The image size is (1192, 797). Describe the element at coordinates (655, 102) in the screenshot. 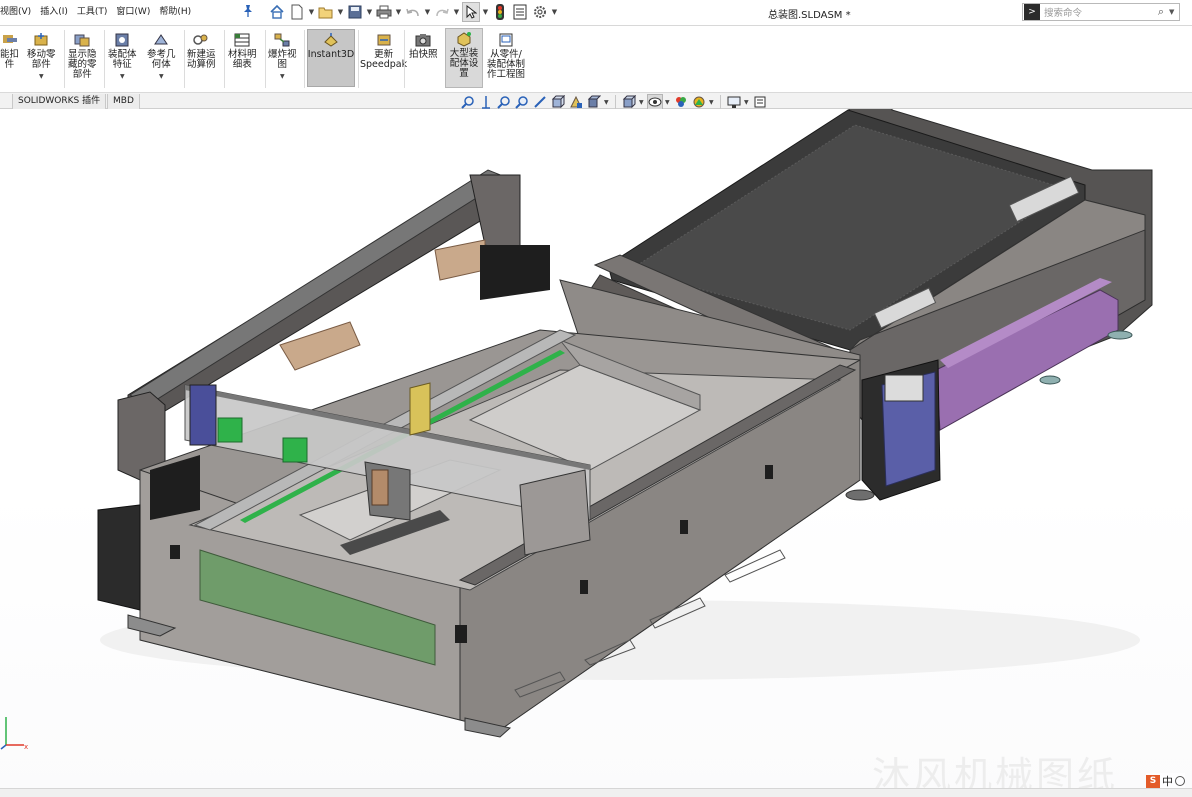

I see `eye-icon` at that location.